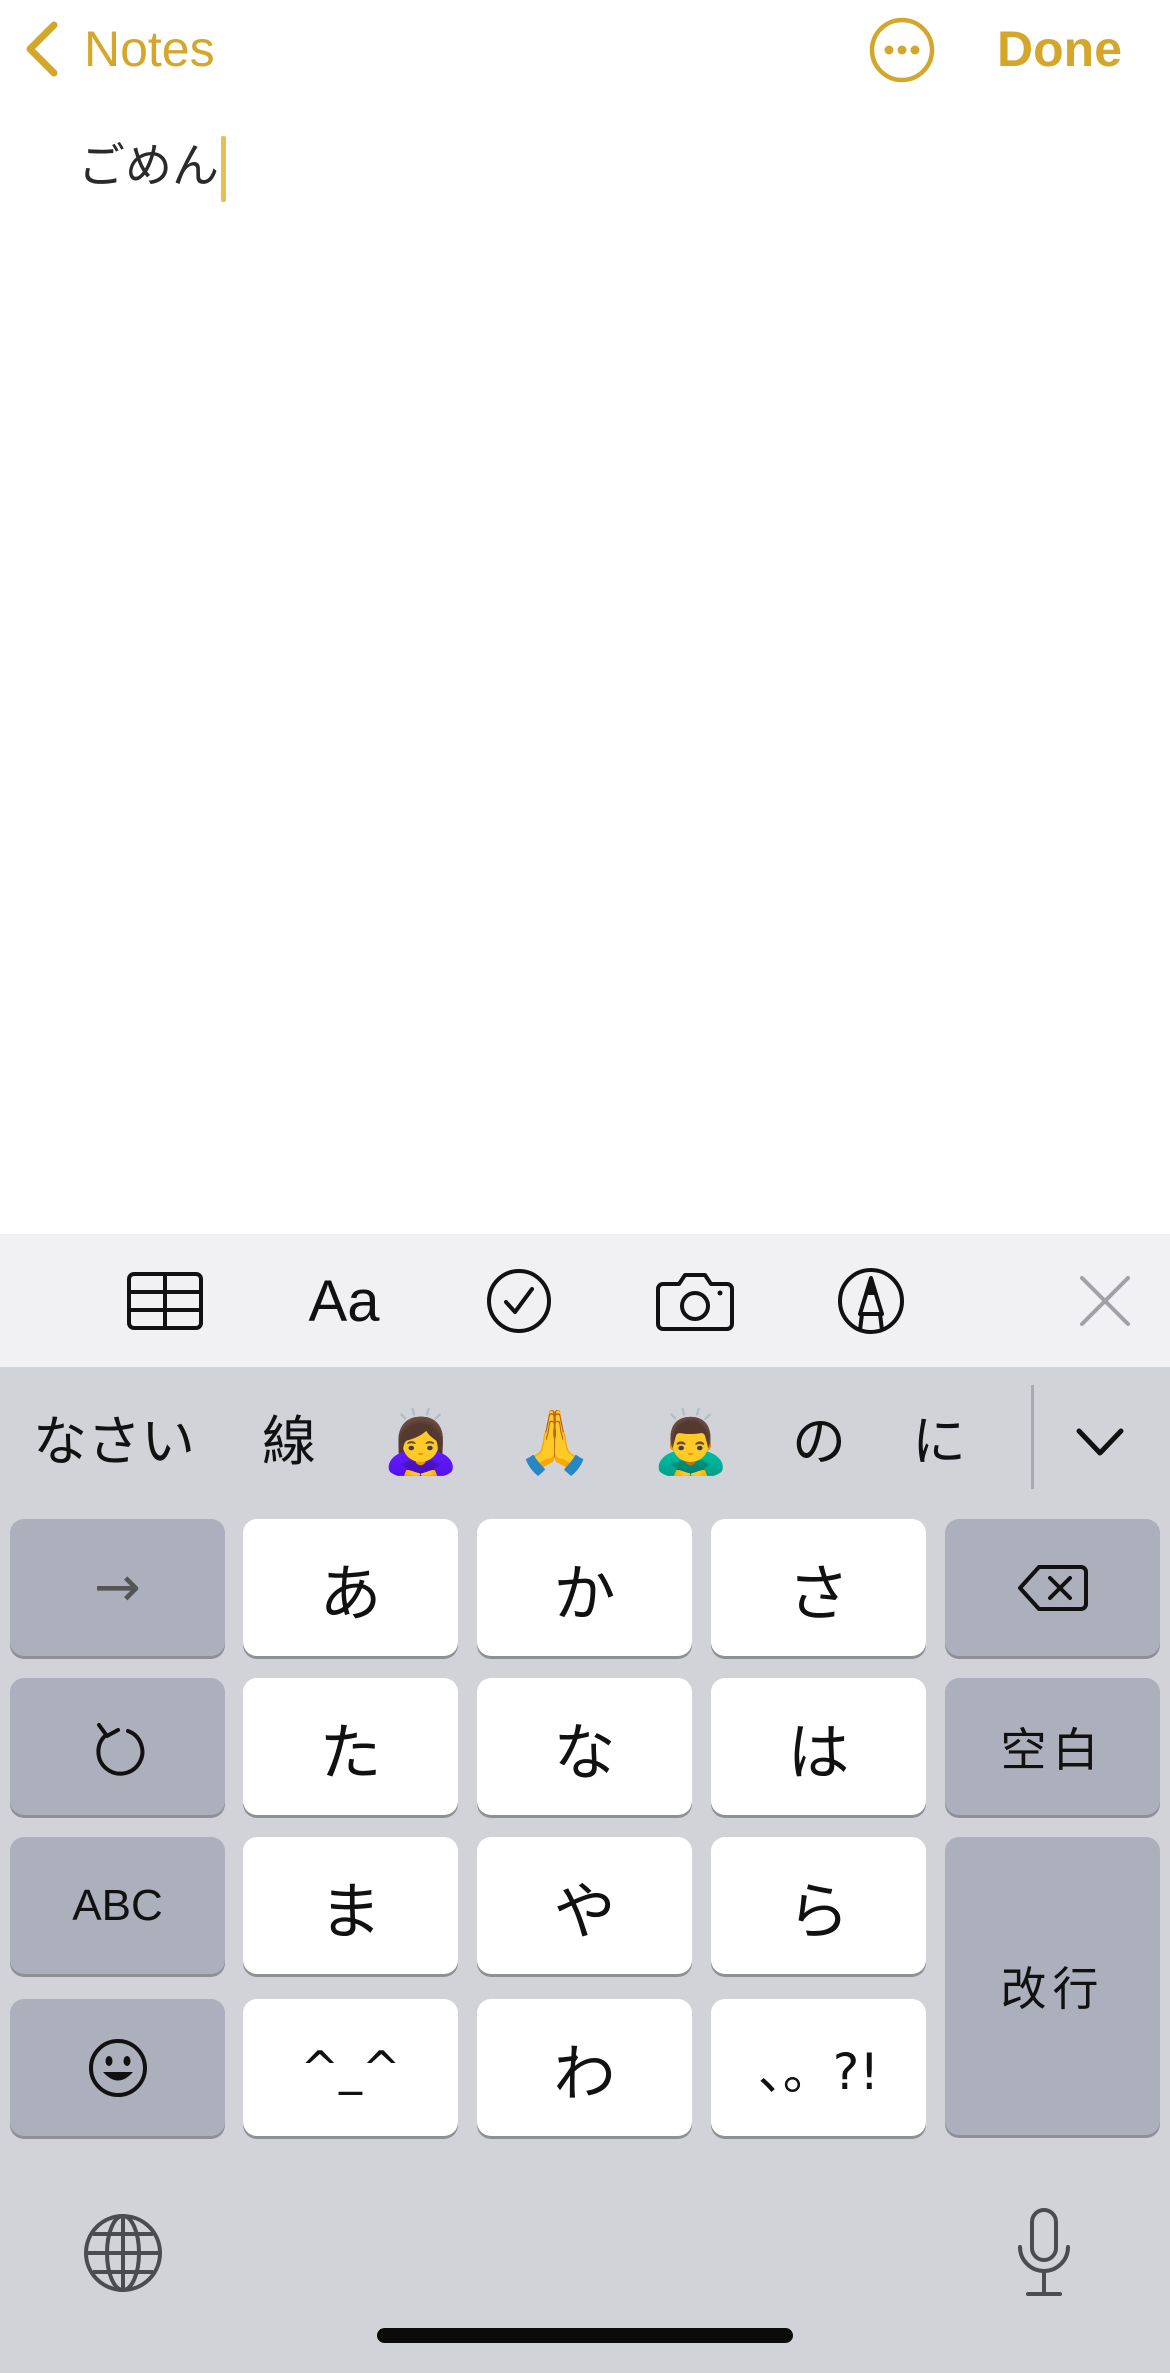 The width and height of the screenshot is (1170, 2373). I want to click on text-cursor, so click(223, 169).